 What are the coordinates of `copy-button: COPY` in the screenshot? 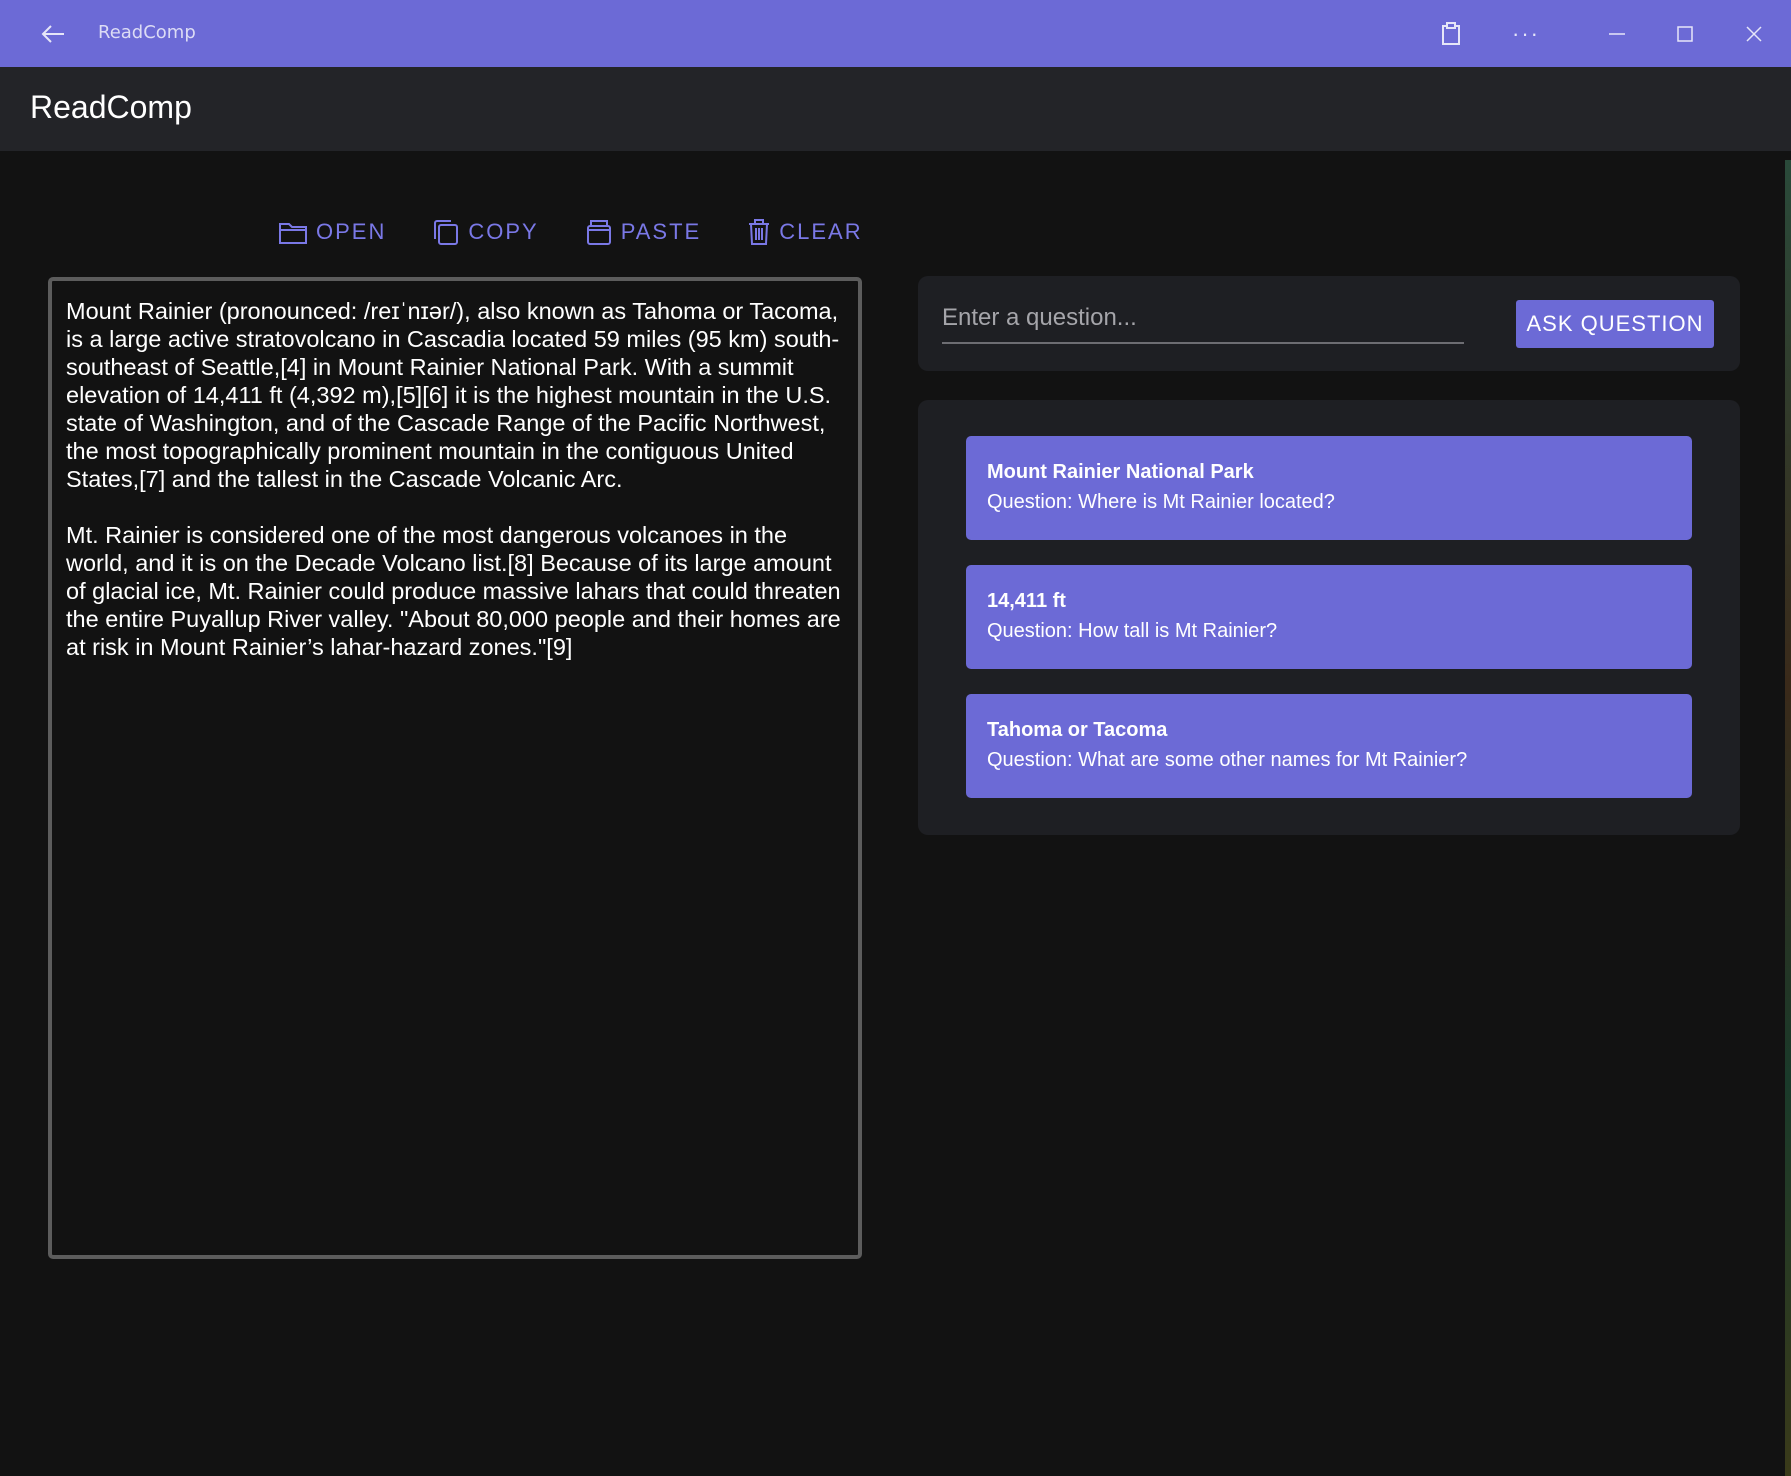 It's located at (485, 232).